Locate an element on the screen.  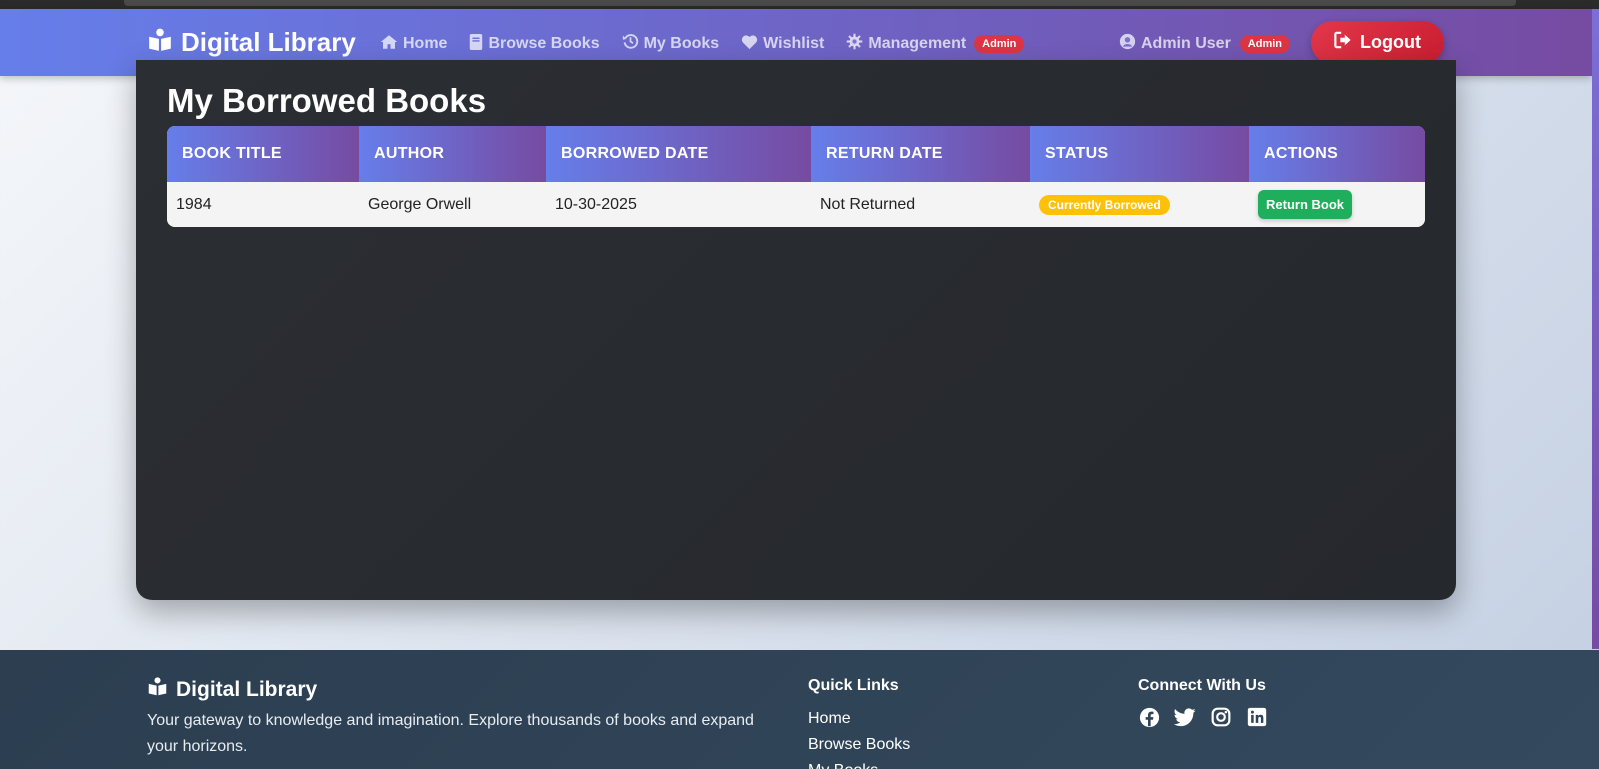
brand-title: Digital Library is located at coordinates (268, 42).